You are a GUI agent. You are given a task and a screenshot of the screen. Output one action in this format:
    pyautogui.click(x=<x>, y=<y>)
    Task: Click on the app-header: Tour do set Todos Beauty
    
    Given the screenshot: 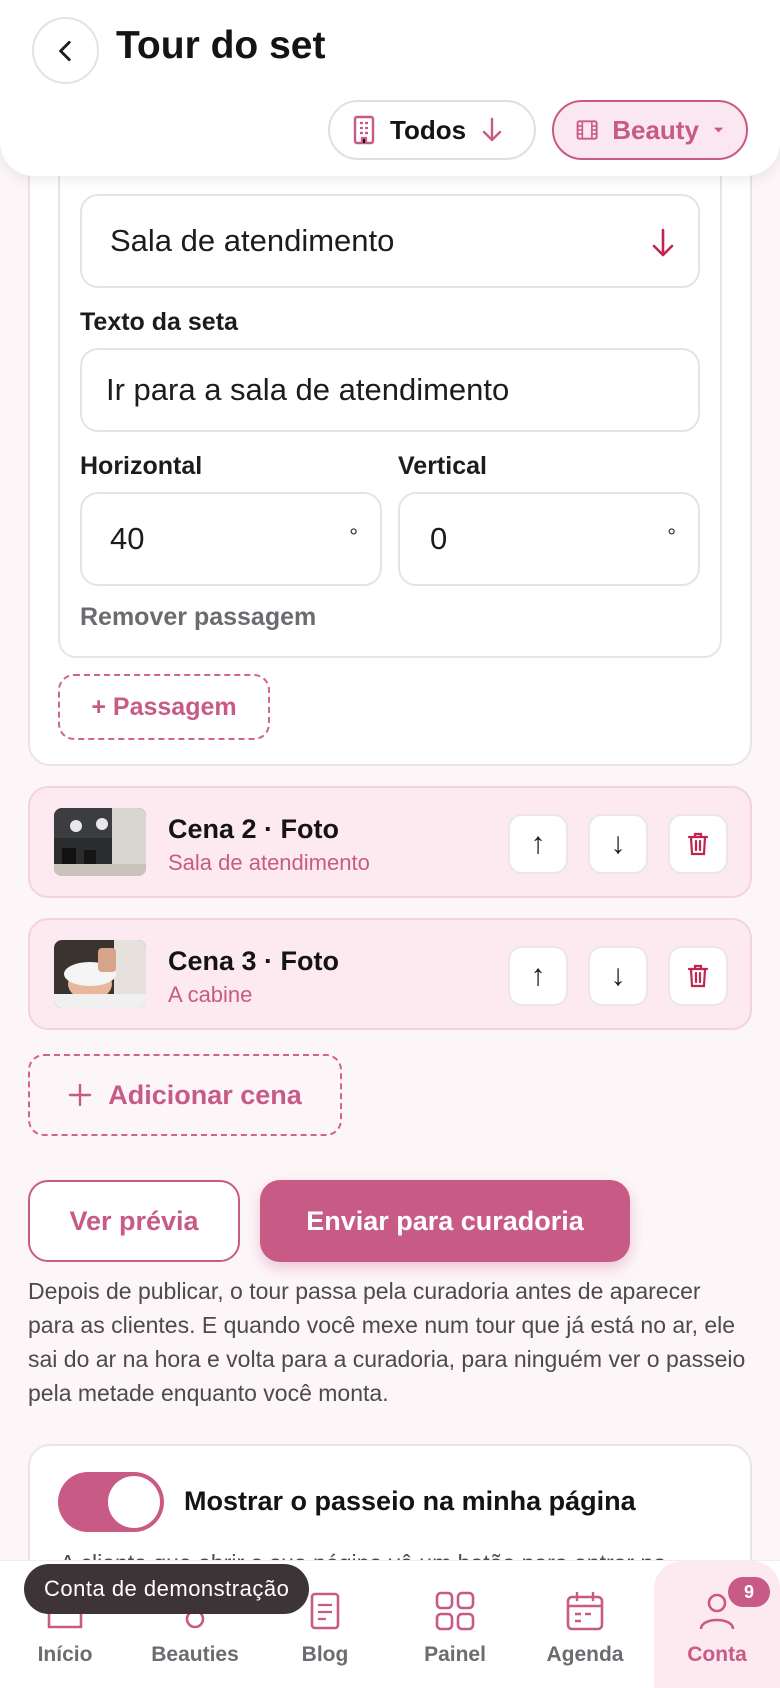 What is the action you would take?
    pyautogui.click(x=390, y=88)
    